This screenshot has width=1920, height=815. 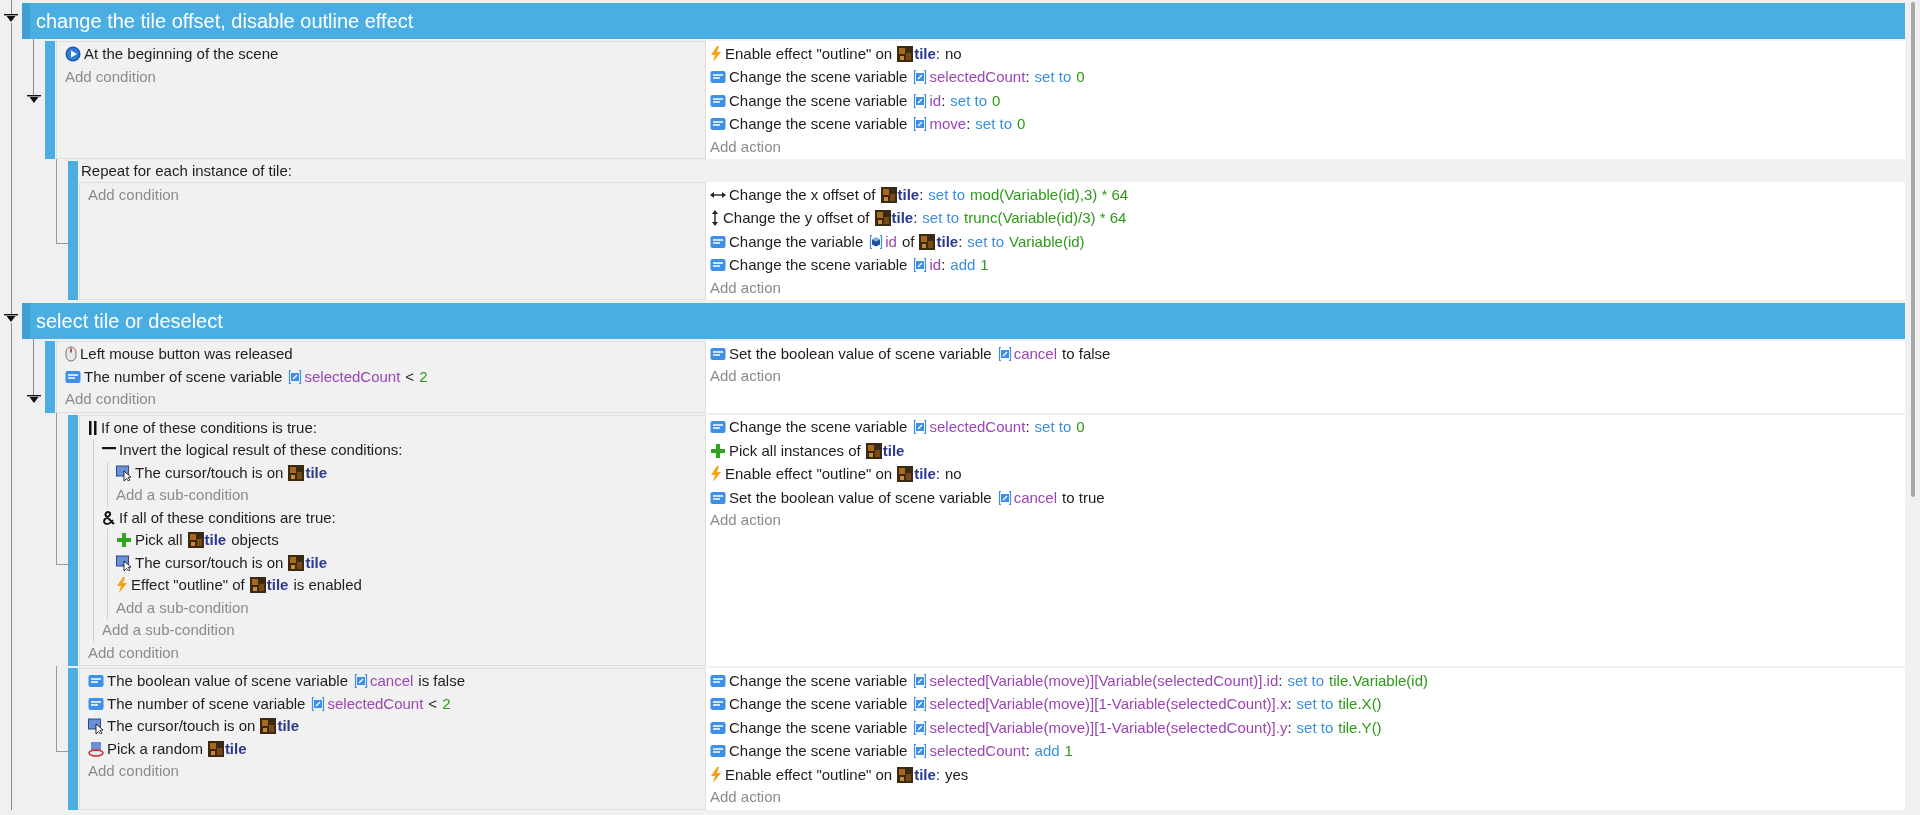 What do you see at coordinates (188, 585) in the screenshot?
I see `condition-text: Effect "outline" of` at bounding box center [188, 585].